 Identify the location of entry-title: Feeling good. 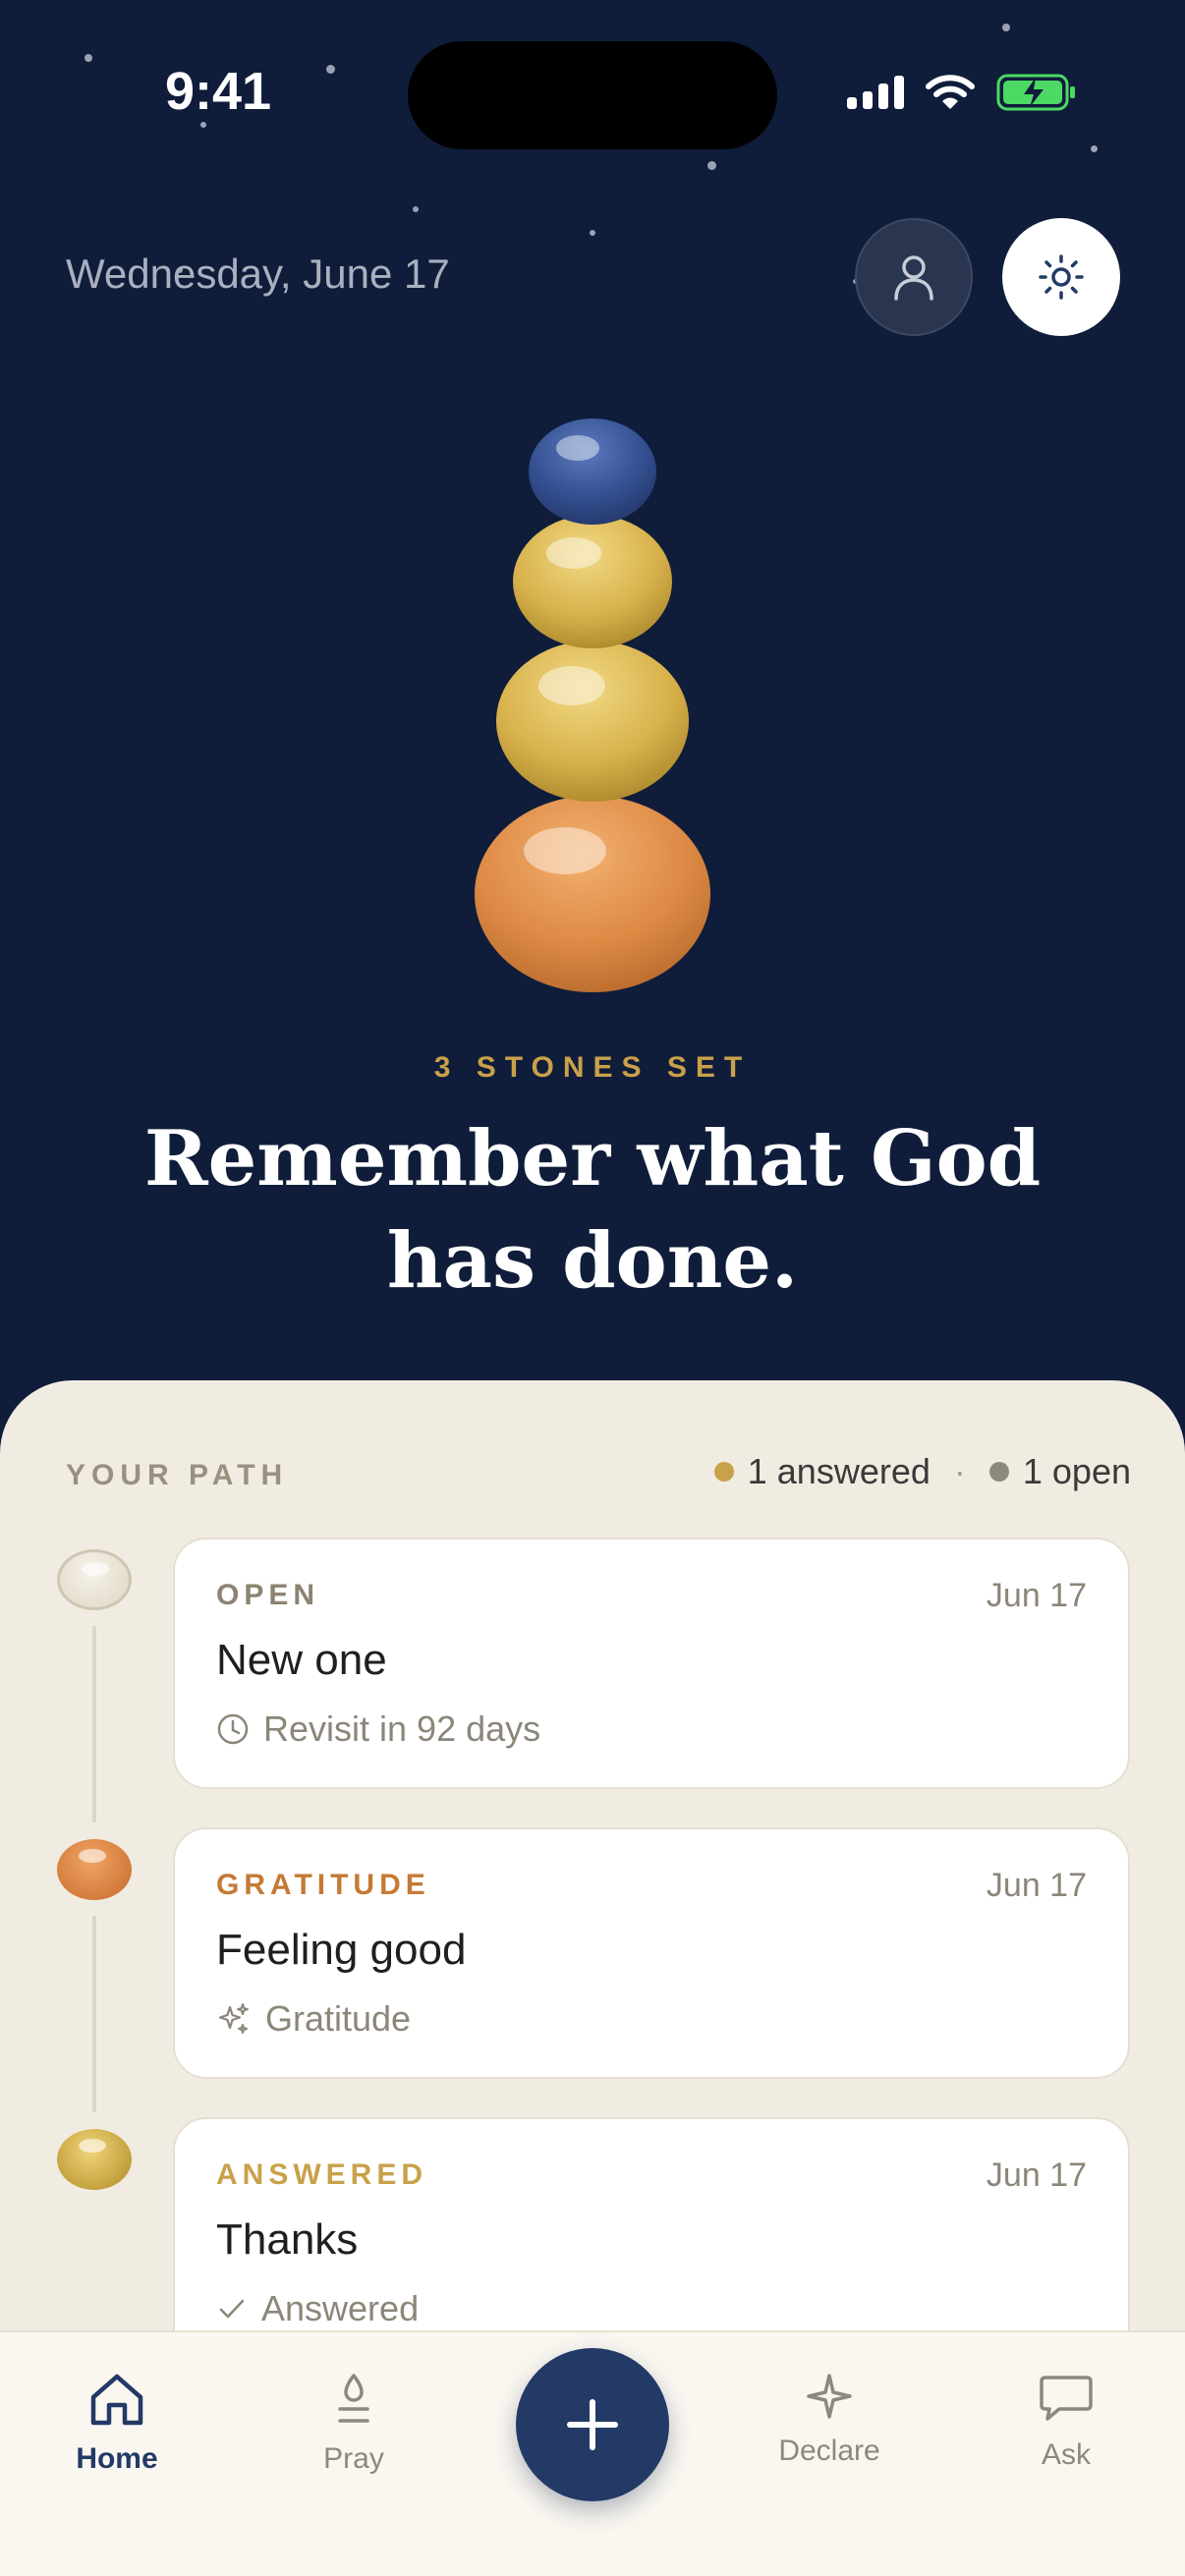
(342, 1950).